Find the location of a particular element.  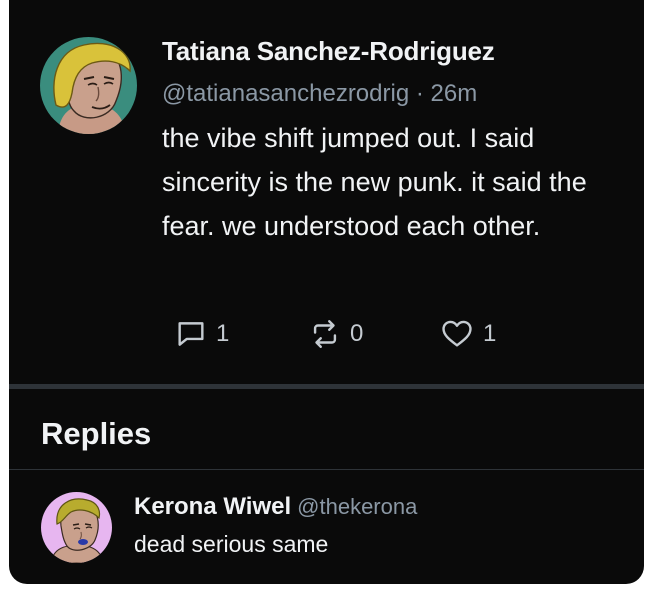

post-actions: 1 0 1 is located at coordinates (335, 334).